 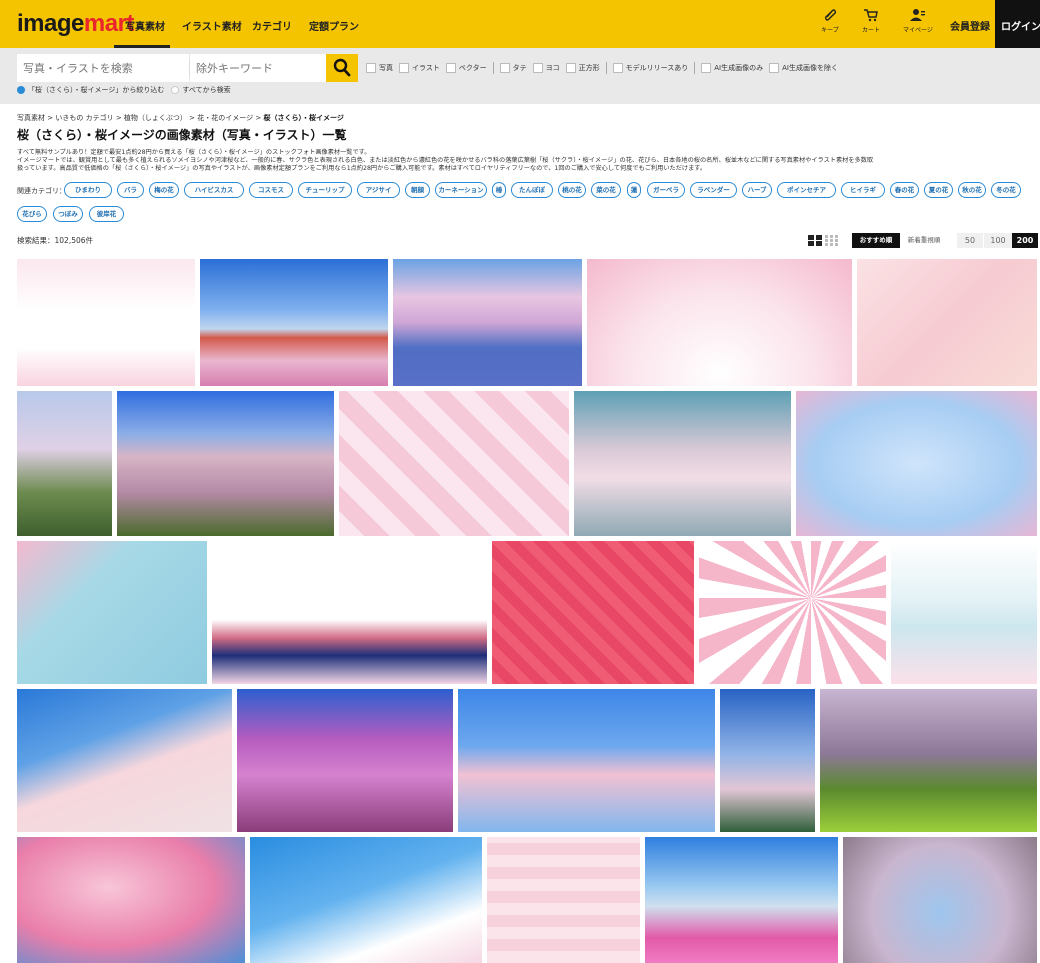 What do you see at coordinates (863, 190) in the screenshot?
I see `related-category-chip: ヒイラギ` at bounding box center [863, 190].